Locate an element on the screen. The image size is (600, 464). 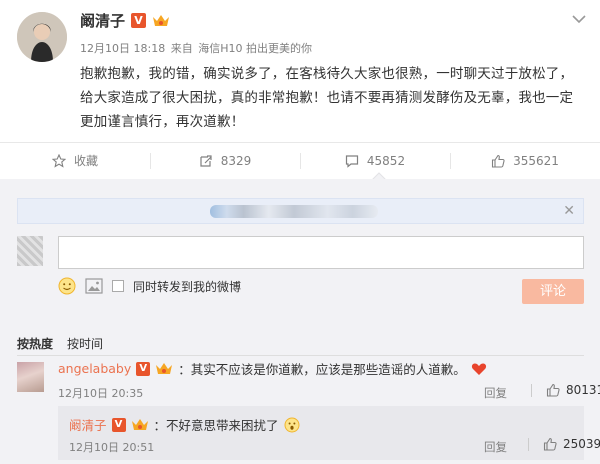
blurred-notice-text is located at coordinates (294, 211).